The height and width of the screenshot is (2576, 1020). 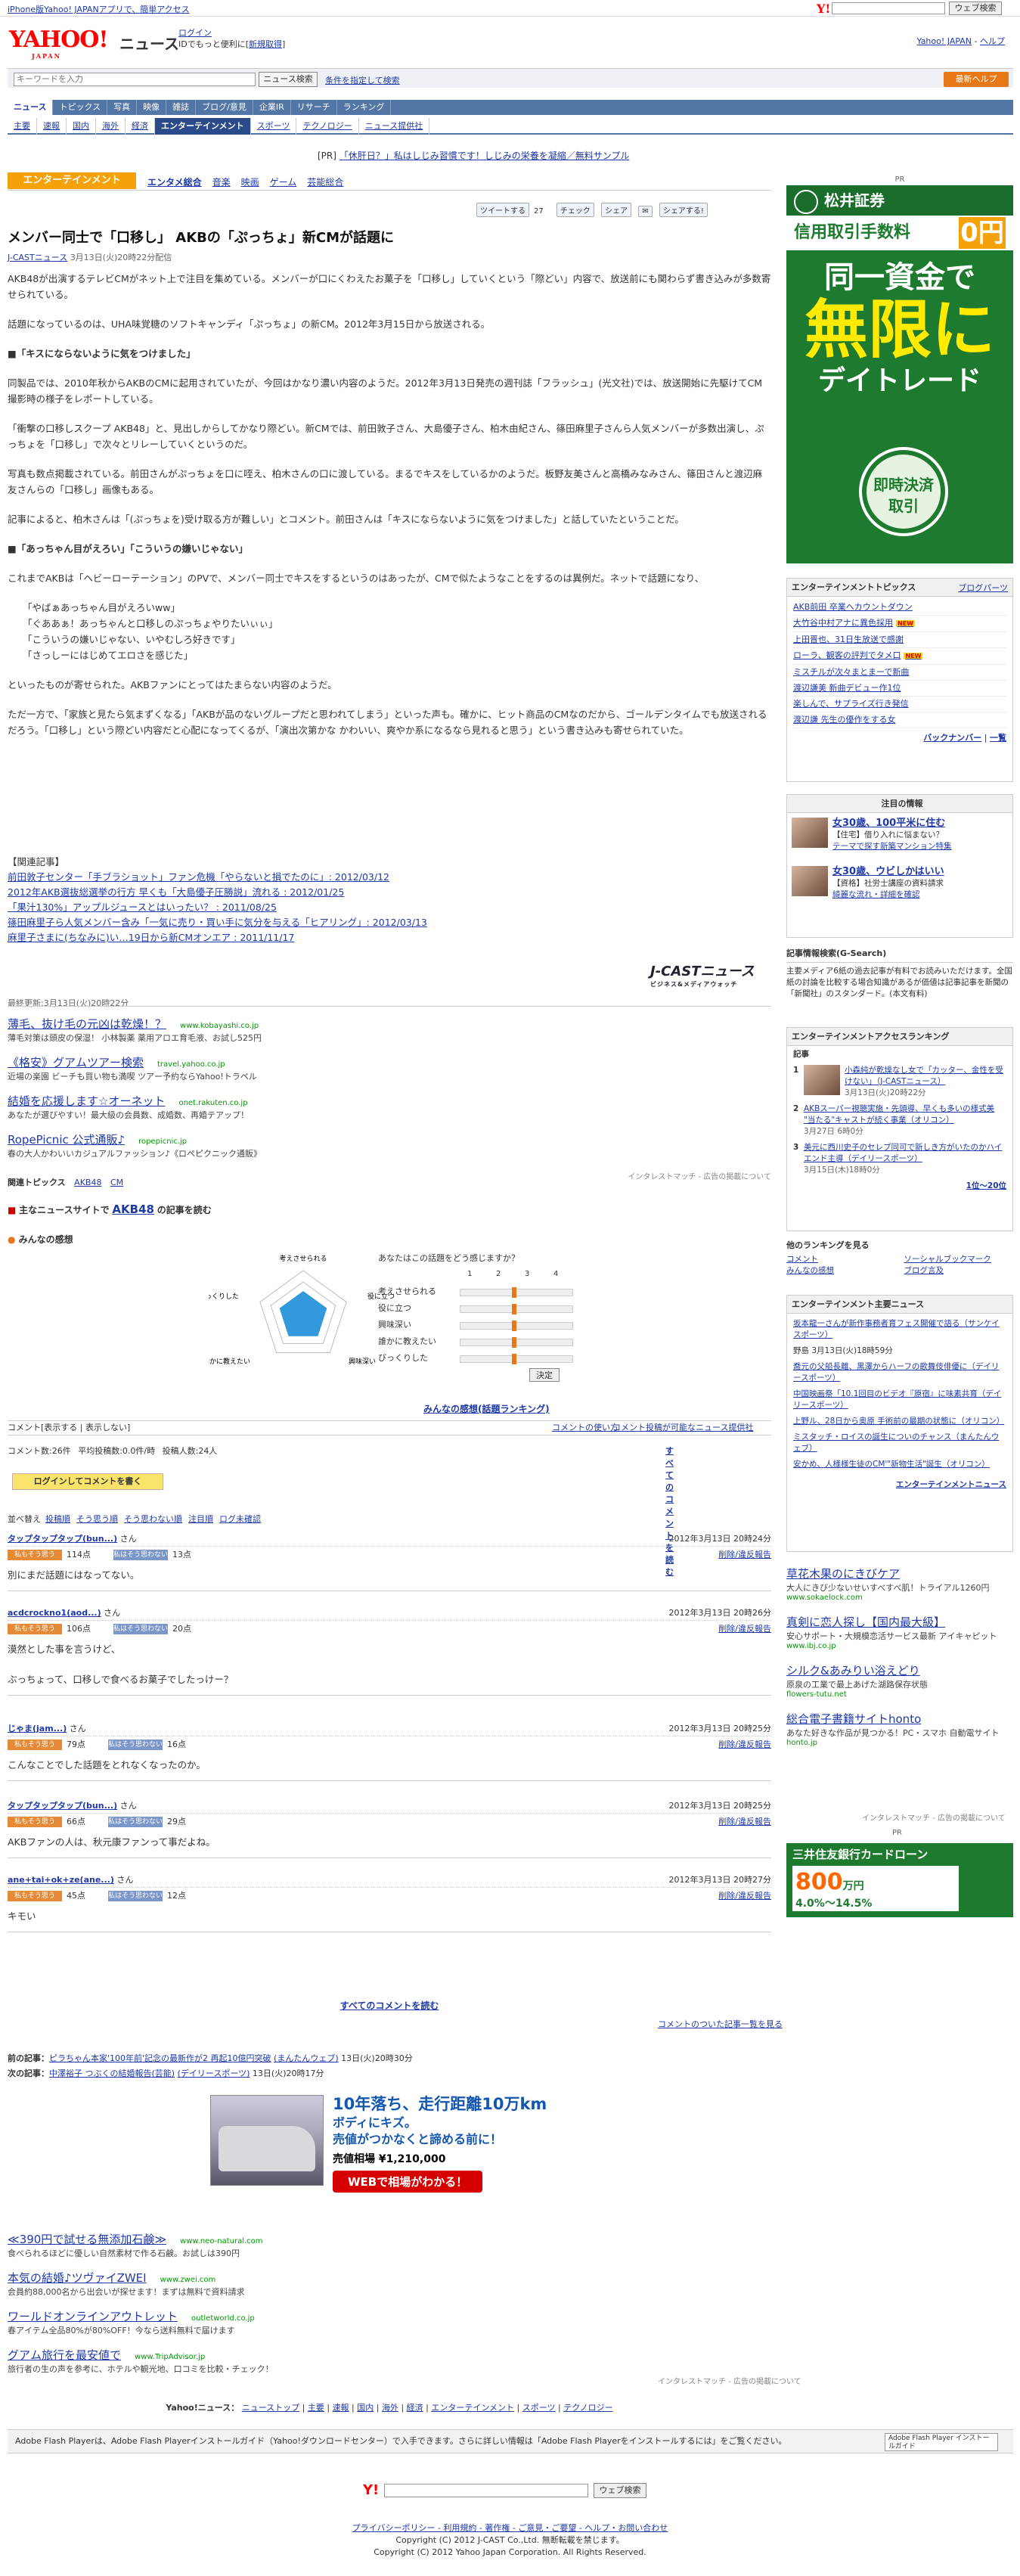 I want to click on car-ad-button: WEBで相場がわかる！, so click(x=408, y=2182).